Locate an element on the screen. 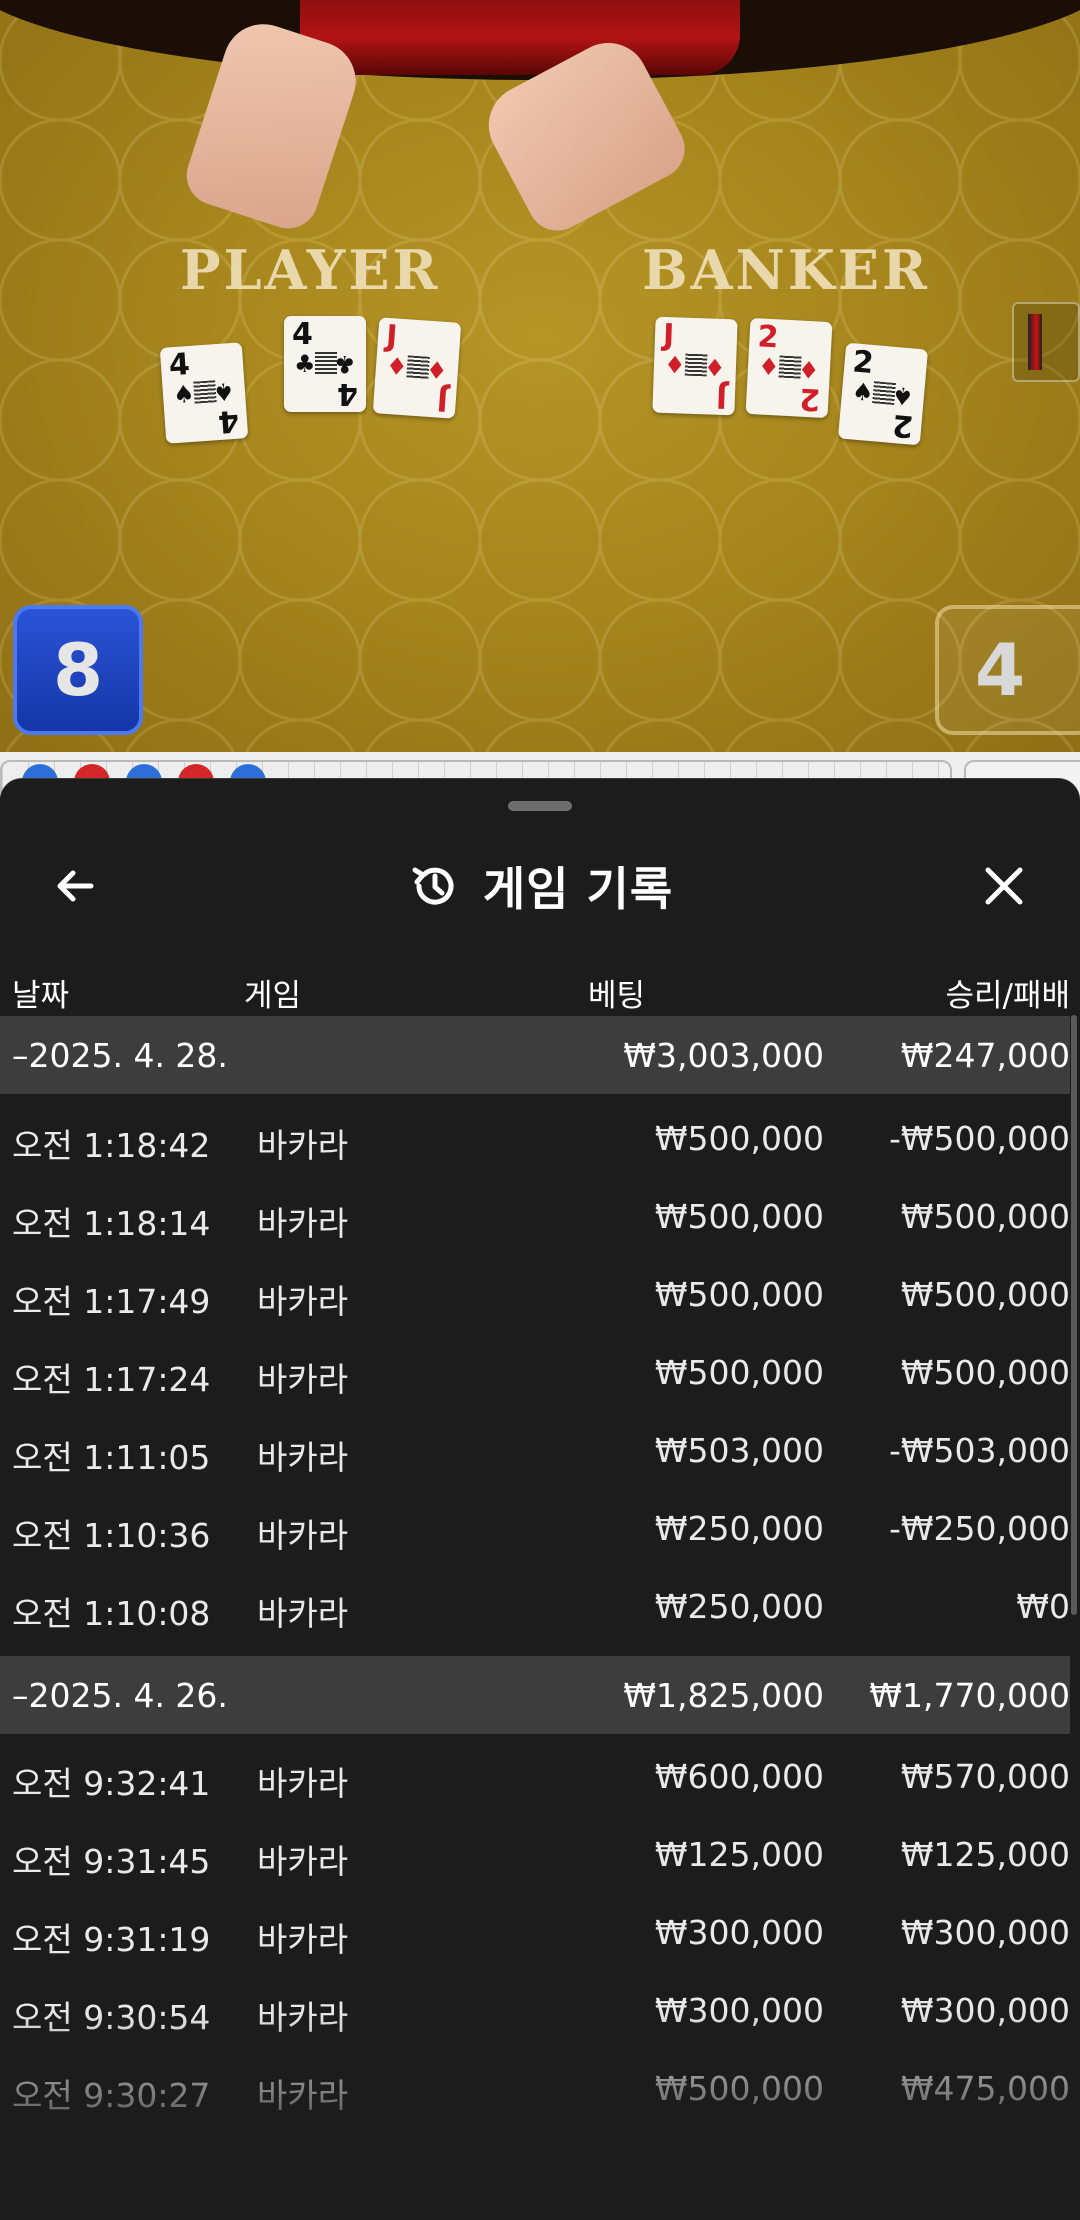 Image resolution: width=1080 pixels, height=2220 pixels. row-bet: ₩503,000 is located at coordinates (739, 1450).